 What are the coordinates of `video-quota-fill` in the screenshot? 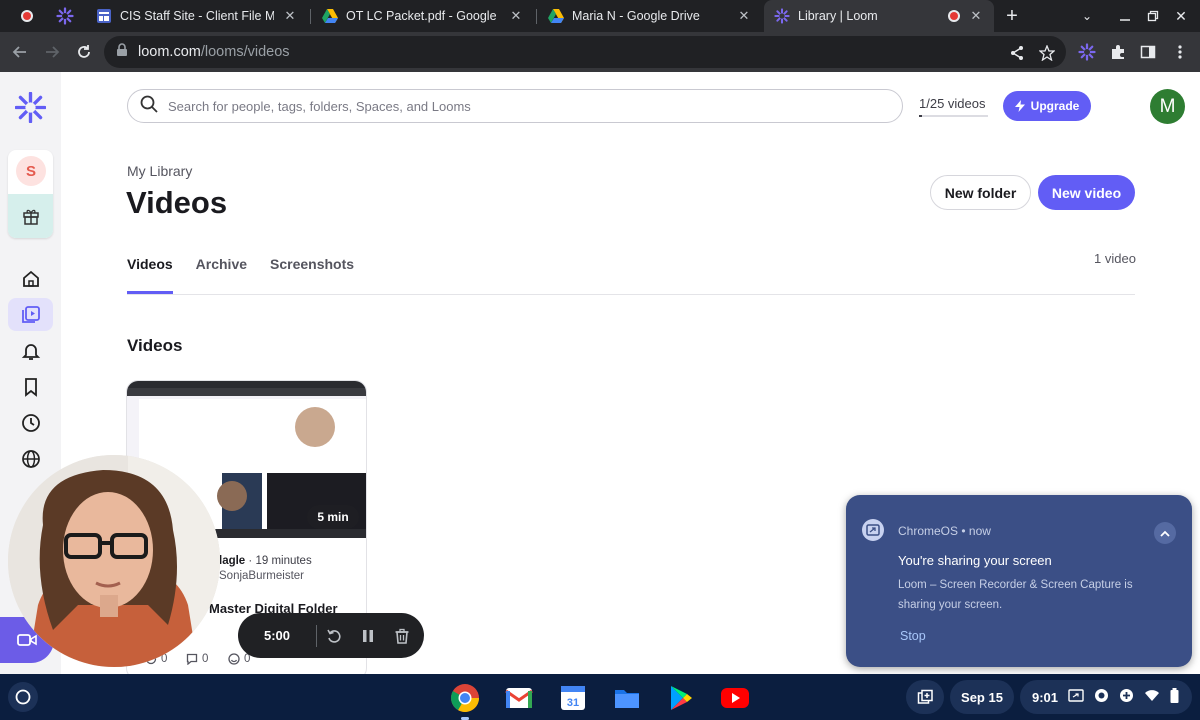 It's located at (920, 116).